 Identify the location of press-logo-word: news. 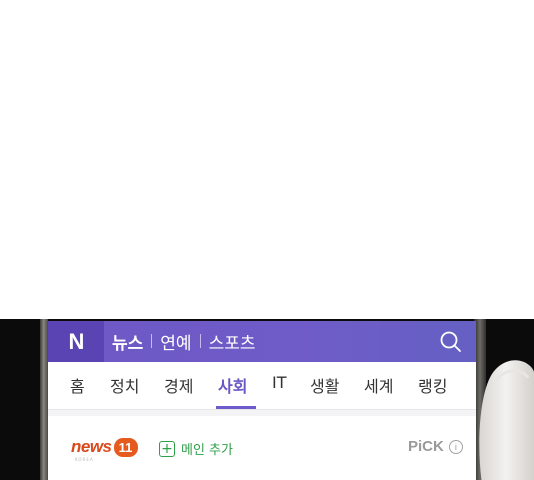
(91, 446).